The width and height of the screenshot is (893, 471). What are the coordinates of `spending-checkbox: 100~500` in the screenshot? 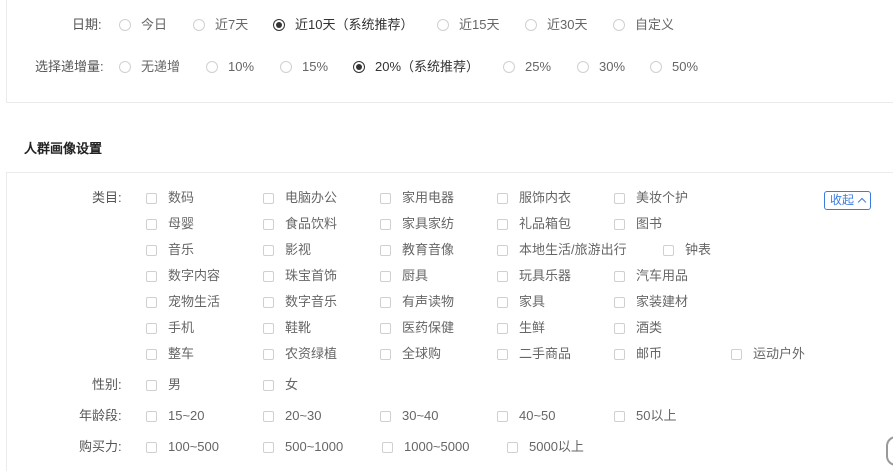 It's located at (182, 447).